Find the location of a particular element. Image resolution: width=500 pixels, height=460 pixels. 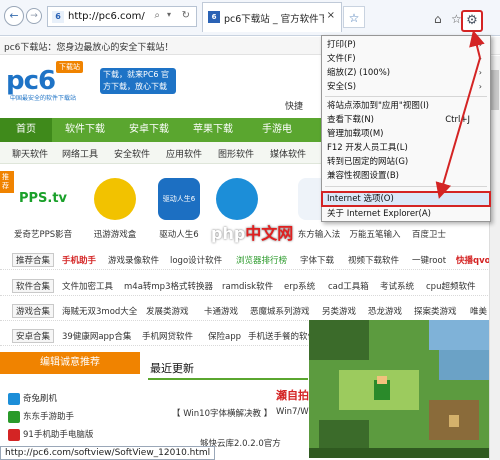

new-tab-button: ☆ is located at coordinates (354, 17).